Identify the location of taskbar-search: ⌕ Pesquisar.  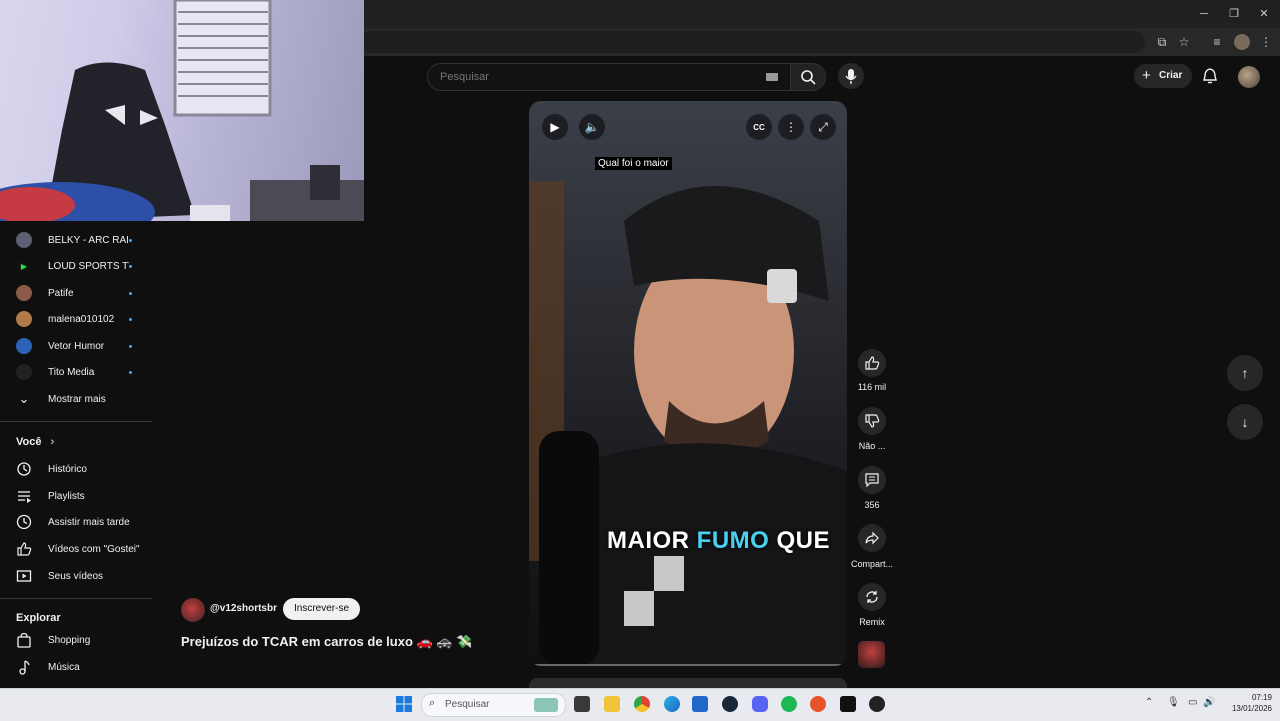
(493, 705).